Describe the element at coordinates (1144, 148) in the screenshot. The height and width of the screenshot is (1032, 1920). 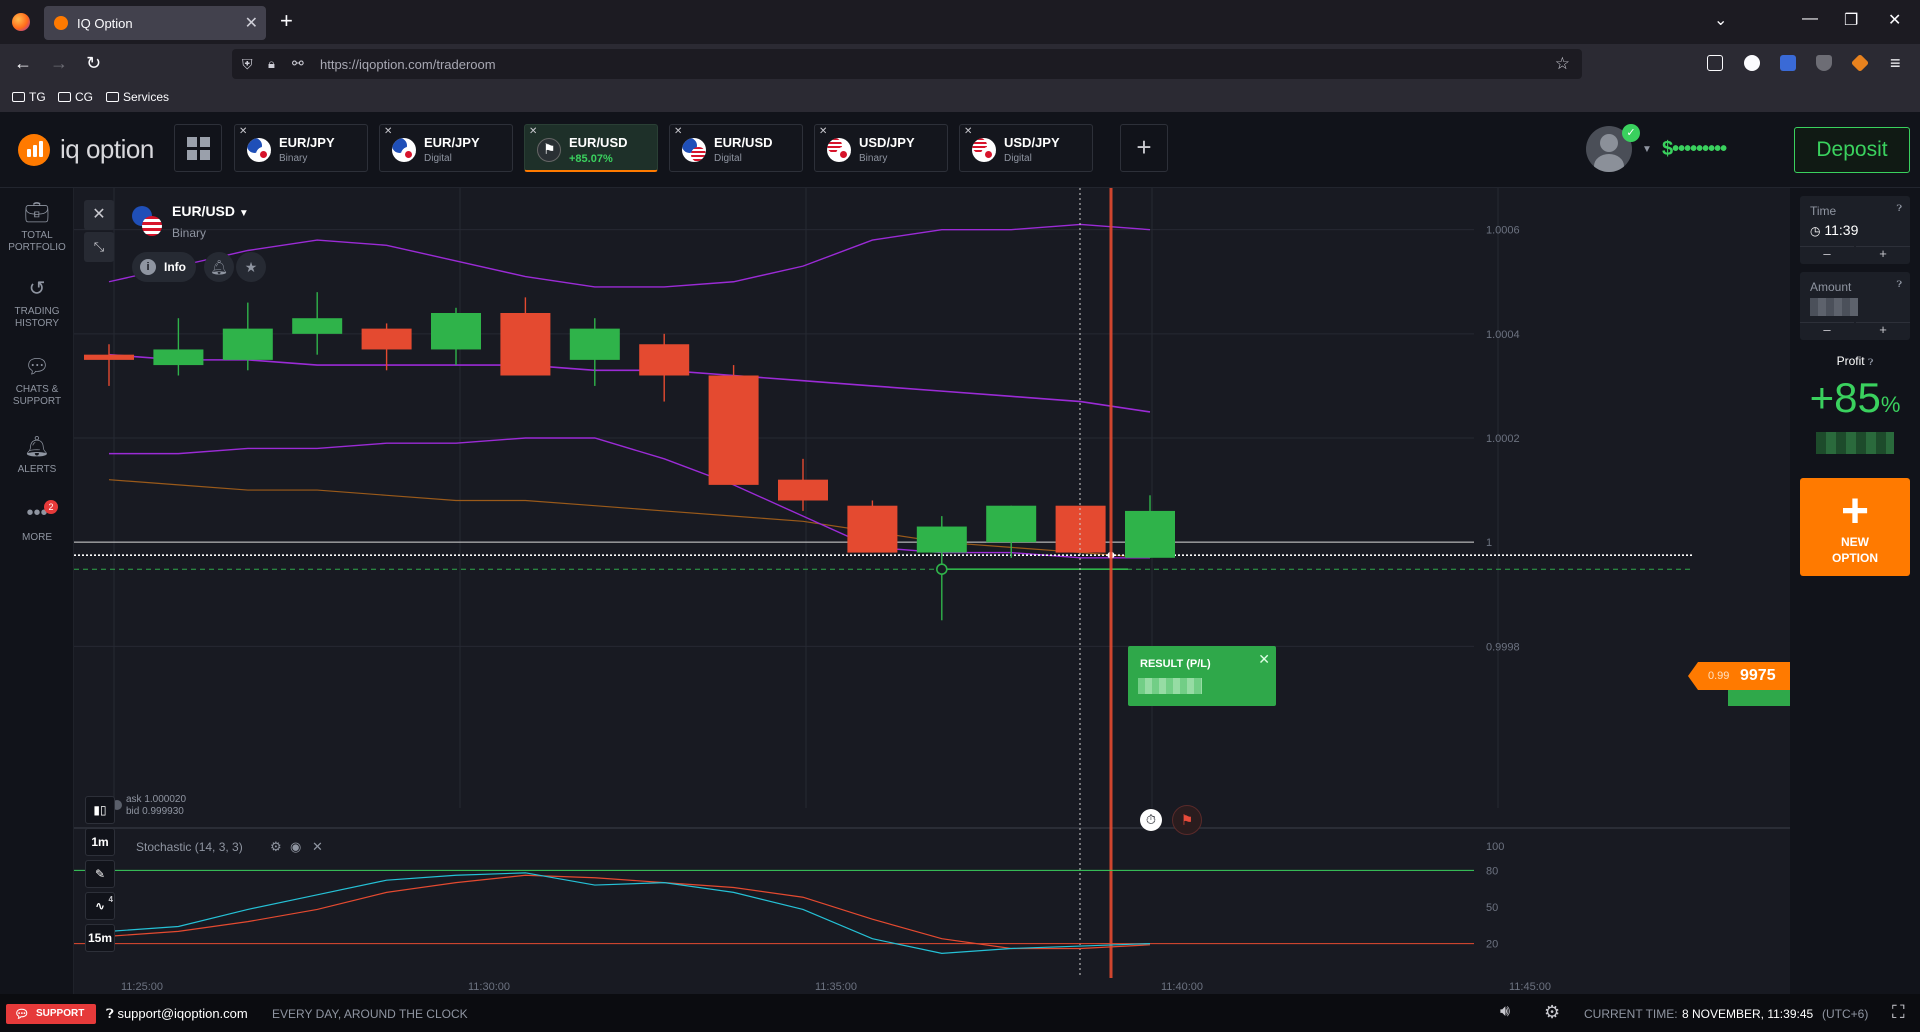
I see `add-asset-tab-button: +` at that location.